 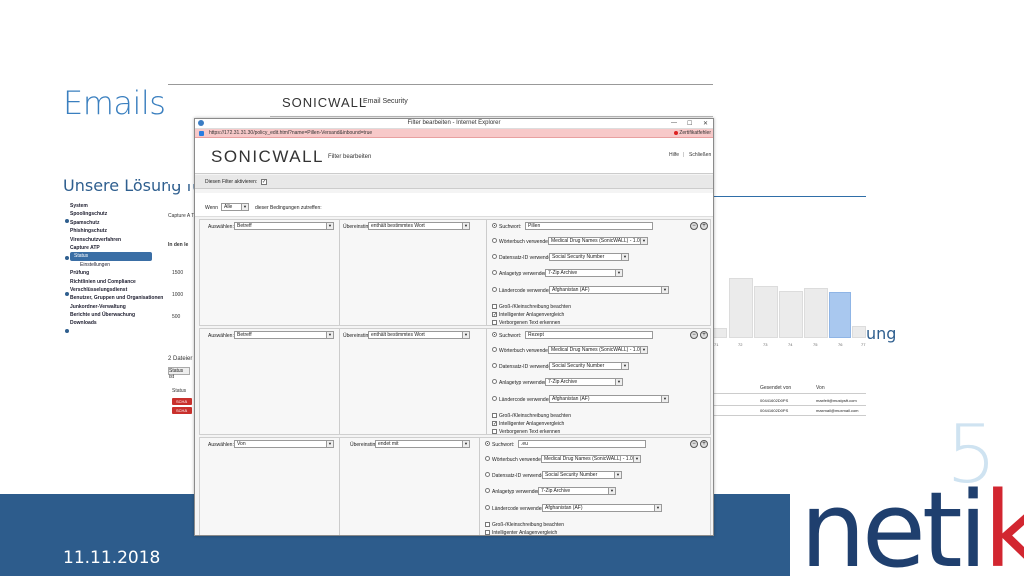 What do you see at coordinates (176, 317) in the screenshot?
I see `y-tick: 500` at bounding box center [176, 317].